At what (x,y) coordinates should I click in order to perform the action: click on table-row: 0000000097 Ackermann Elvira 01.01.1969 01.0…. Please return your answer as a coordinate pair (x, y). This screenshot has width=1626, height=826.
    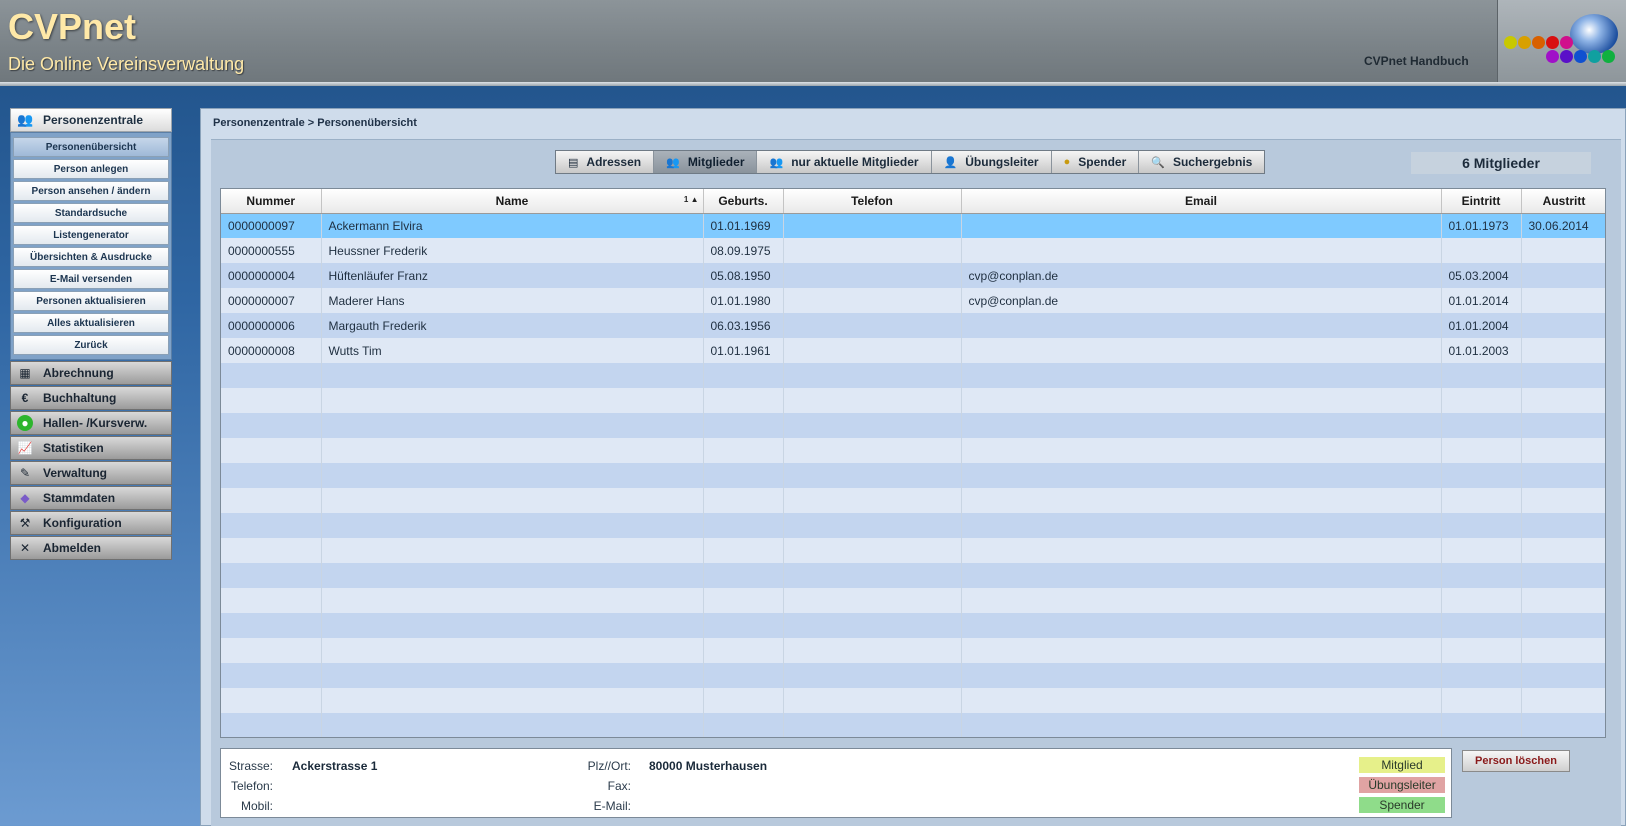
    Looking at the image, I should click on (913, 225).